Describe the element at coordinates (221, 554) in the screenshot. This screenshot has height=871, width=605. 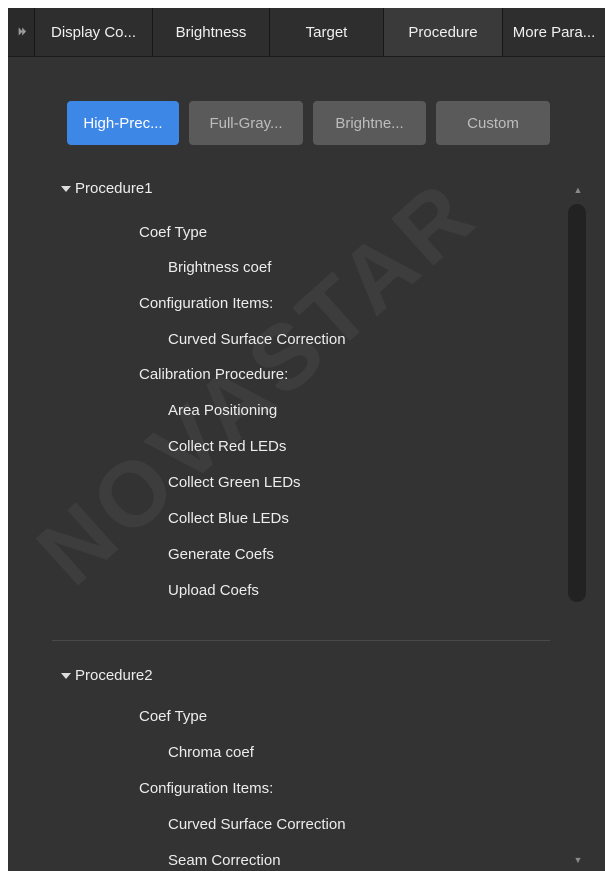
I see `calibration-step: Generate Coefs` at that location.